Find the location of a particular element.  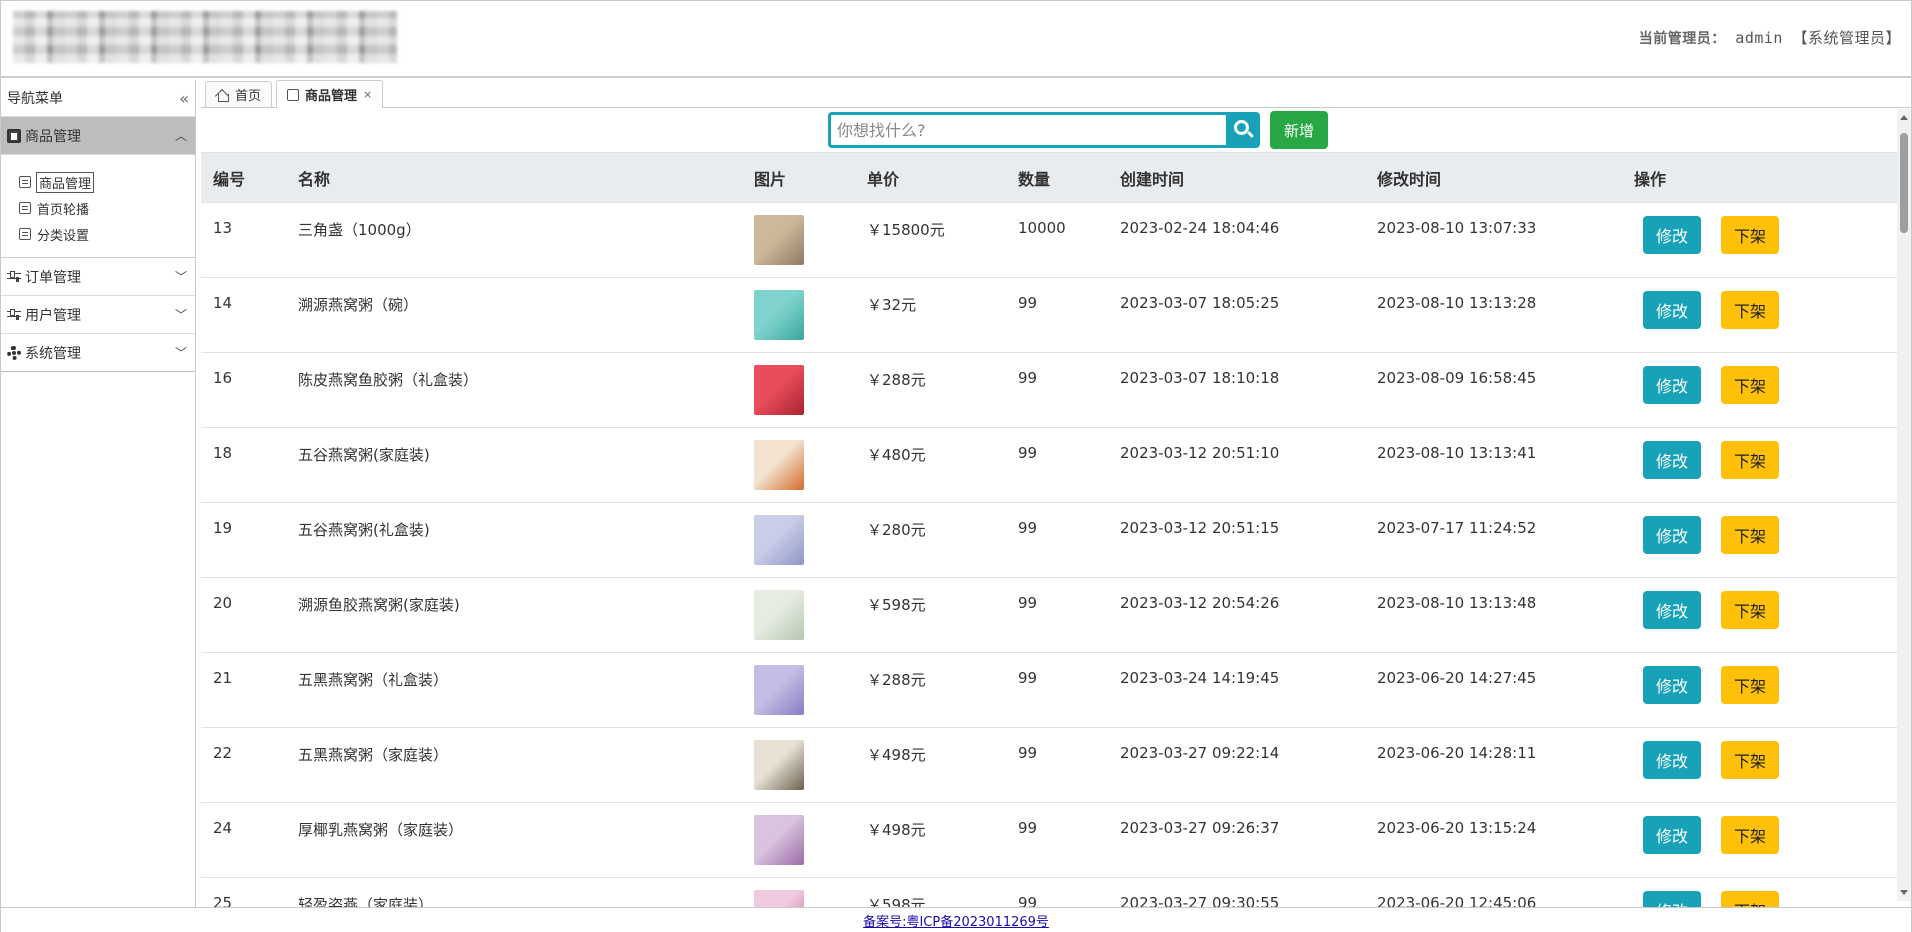

sidebar-group-label: 系统管理 is located at coordinates (53, 353).